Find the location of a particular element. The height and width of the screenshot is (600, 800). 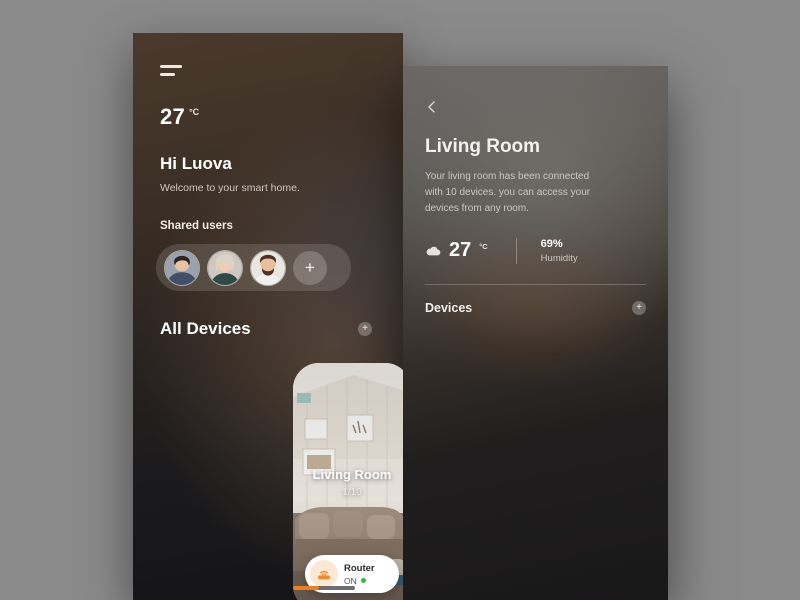

humidity-value: 69% is located at coordinates (551, 243).